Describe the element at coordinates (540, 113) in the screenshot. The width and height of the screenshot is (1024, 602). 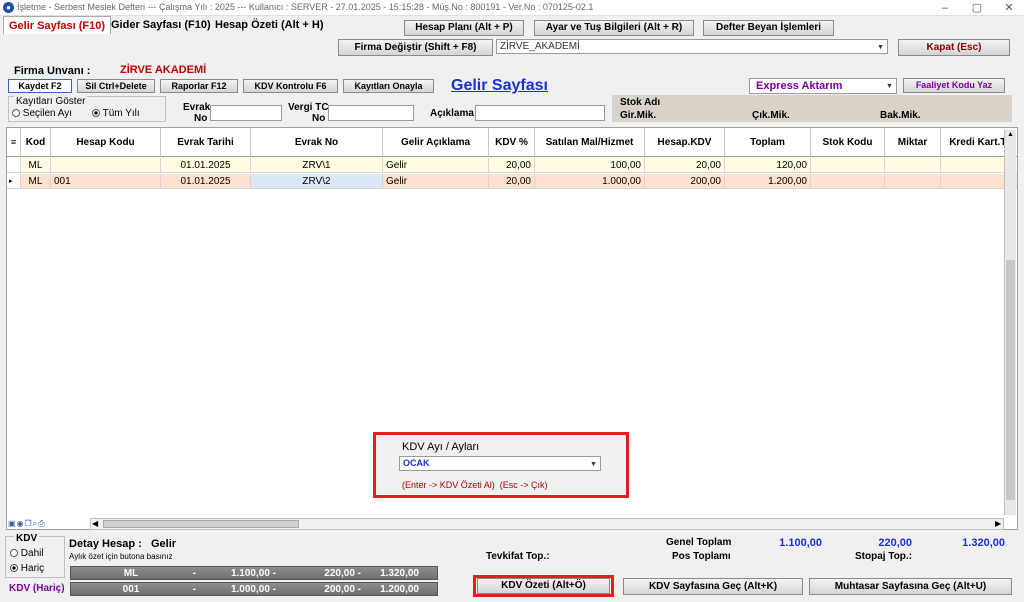
I see `aciklama-input` at that location.